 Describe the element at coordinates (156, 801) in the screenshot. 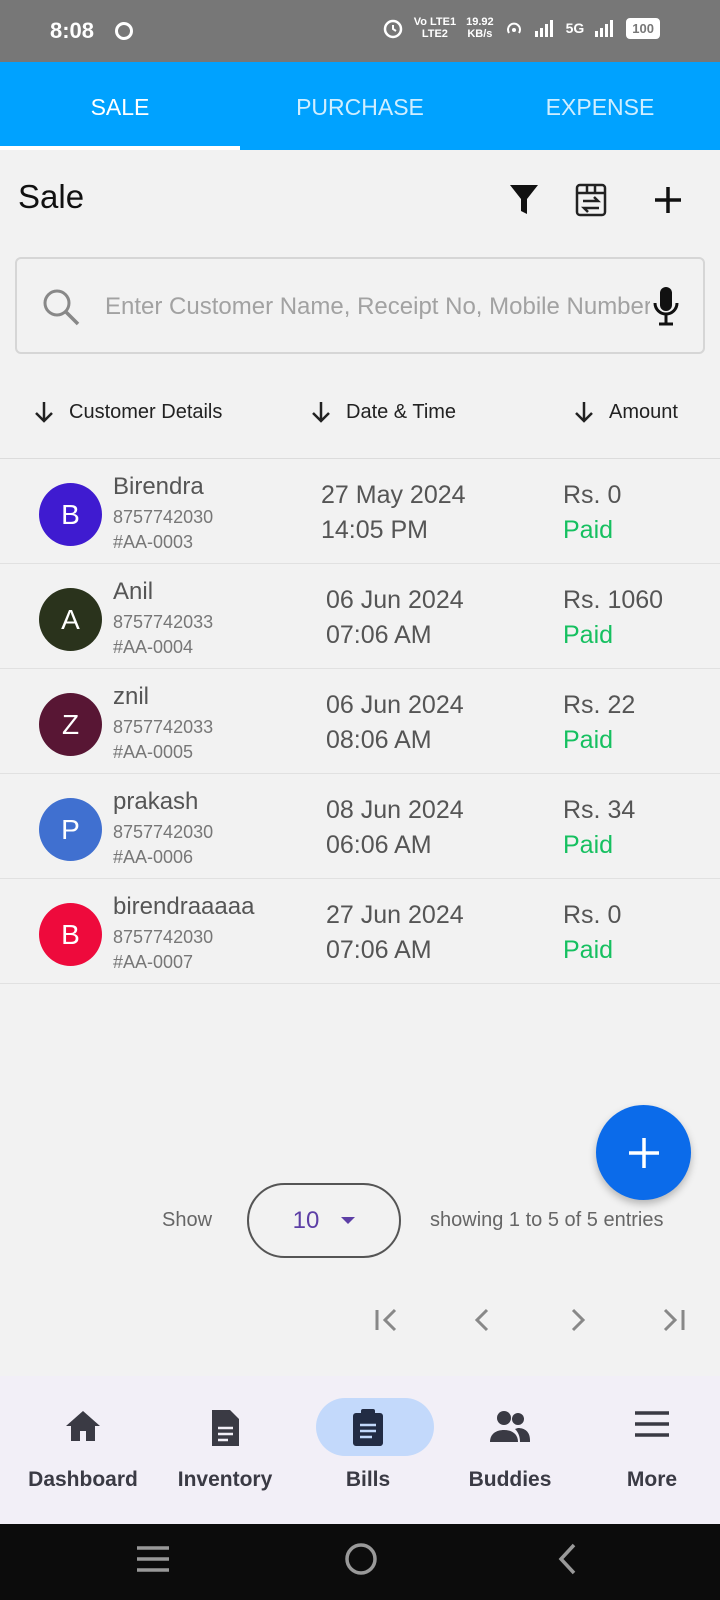

I see `customer-name: prakash` at that location.